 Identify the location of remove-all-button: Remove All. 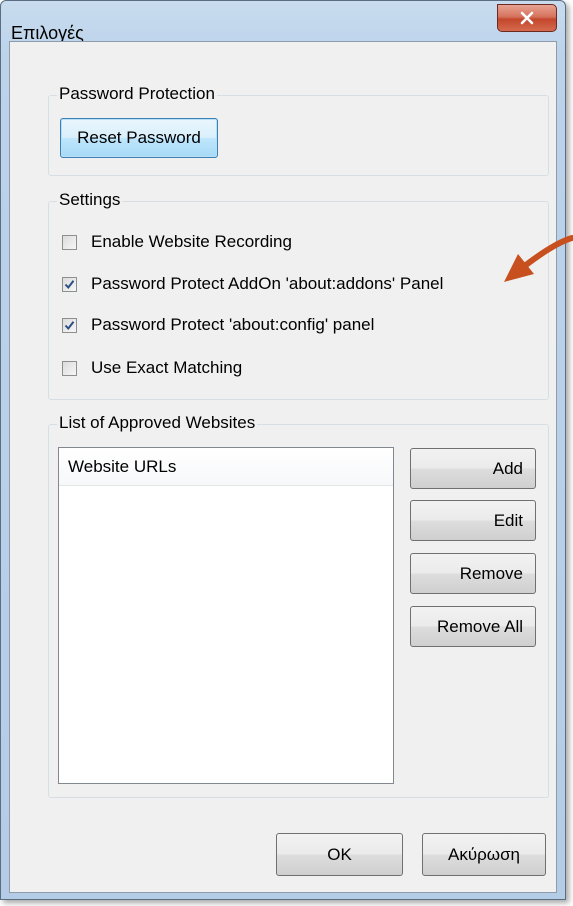
(473, 626).